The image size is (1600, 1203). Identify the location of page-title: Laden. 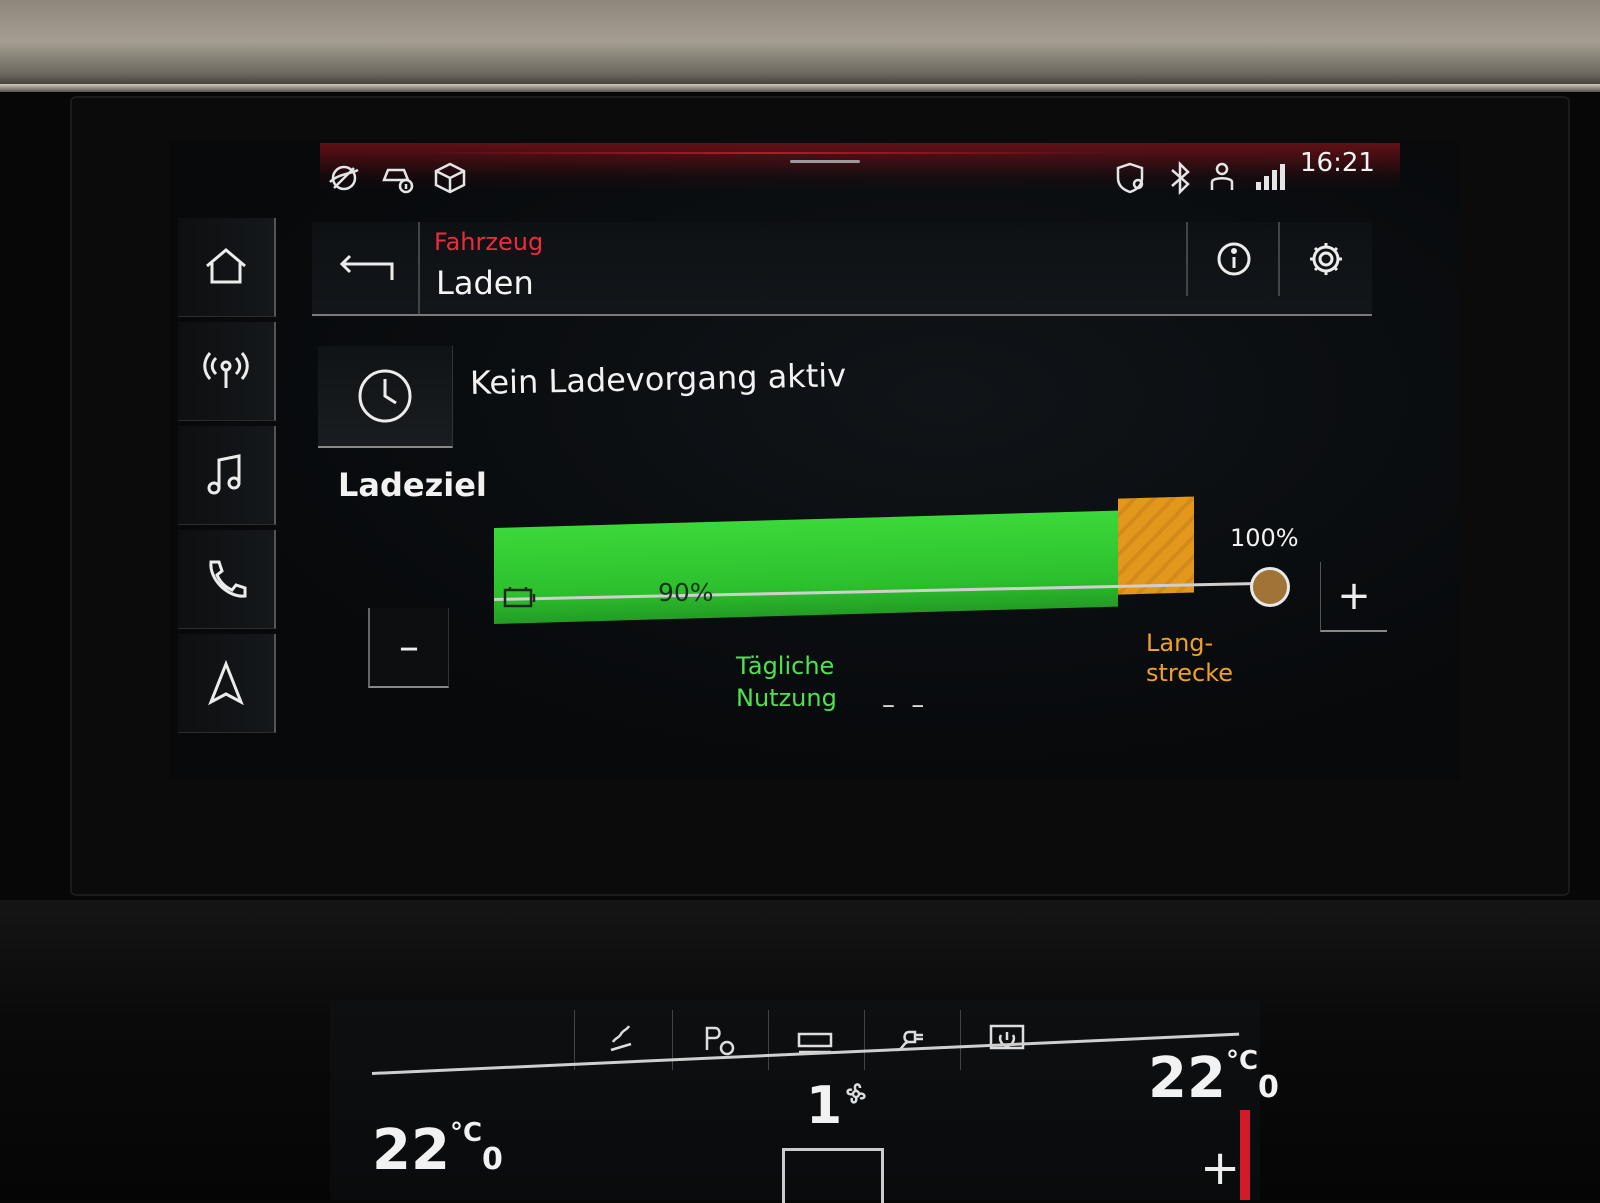
(485, 283).